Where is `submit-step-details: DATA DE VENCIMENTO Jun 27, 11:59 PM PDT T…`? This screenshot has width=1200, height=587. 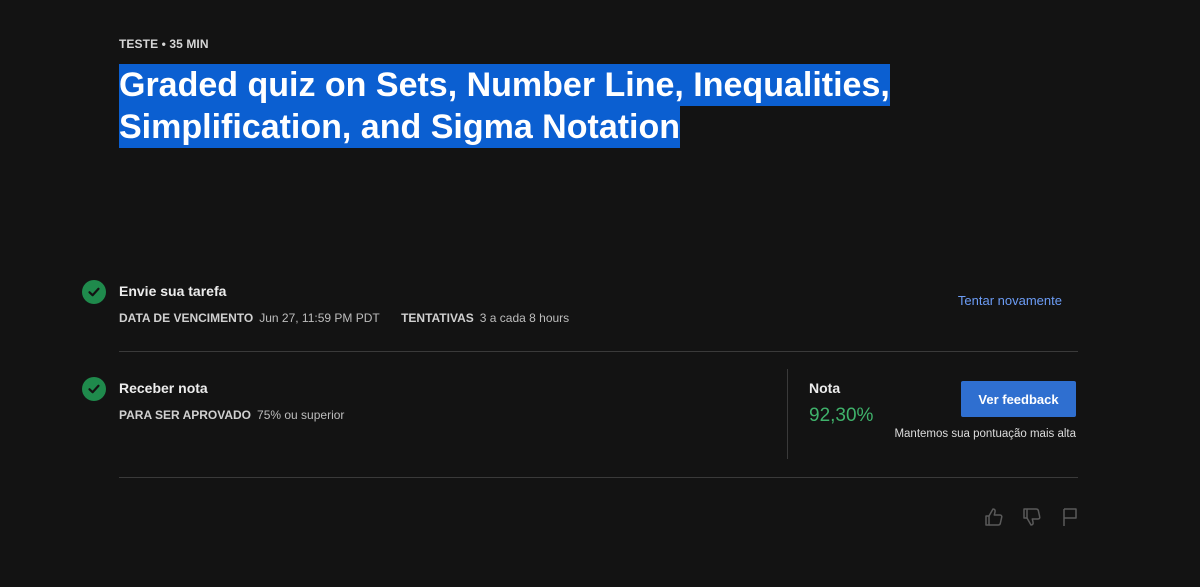 submit-step-details: DATA DE VENCIMENTO Jun 27, 11:59 PM PDT T… is located at coordinates (353, 318).